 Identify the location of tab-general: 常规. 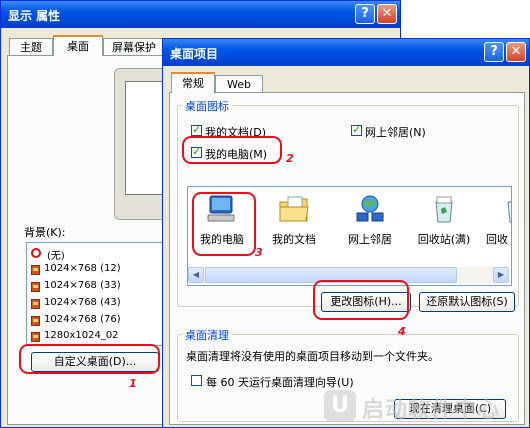
(193, 82).